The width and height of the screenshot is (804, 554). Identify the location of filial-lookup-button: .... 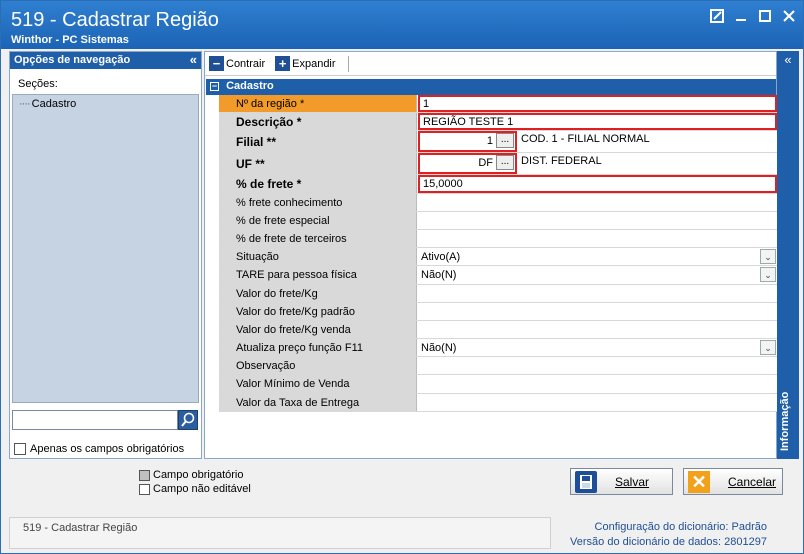
(505, 141).